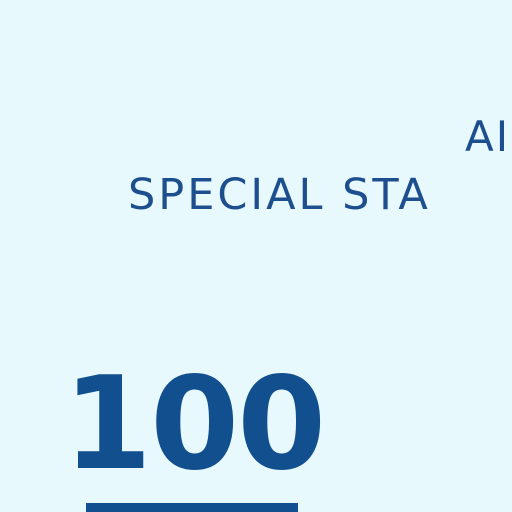  What do you see at coordinates (488, 136) in the screenshot?
I see `header-line-1: AI` at bounding box center [488, 136].